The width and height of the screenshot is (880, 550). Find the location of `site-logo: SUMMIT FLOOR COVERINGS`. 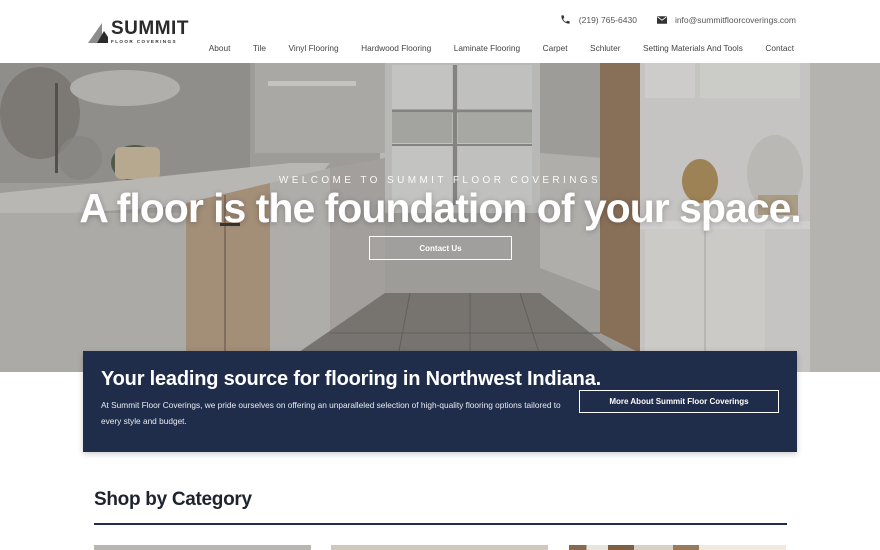

site-logo: SUMMIT FLOOR COVERINGS is located at coordinates (138, 32).